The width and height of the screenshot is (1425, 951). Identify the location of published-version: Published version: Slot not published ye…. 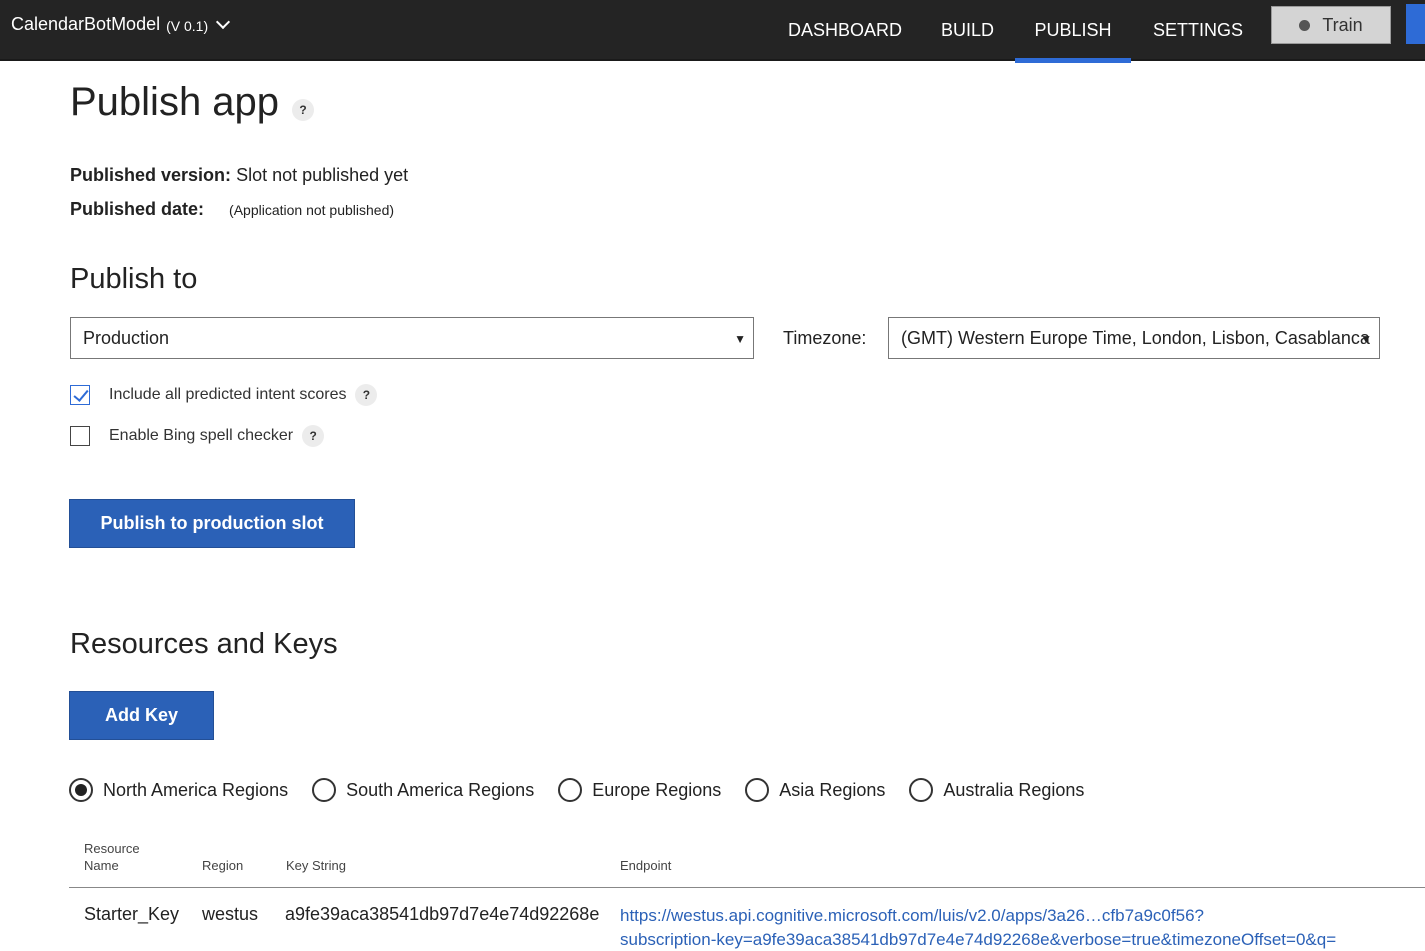
(239, 175).